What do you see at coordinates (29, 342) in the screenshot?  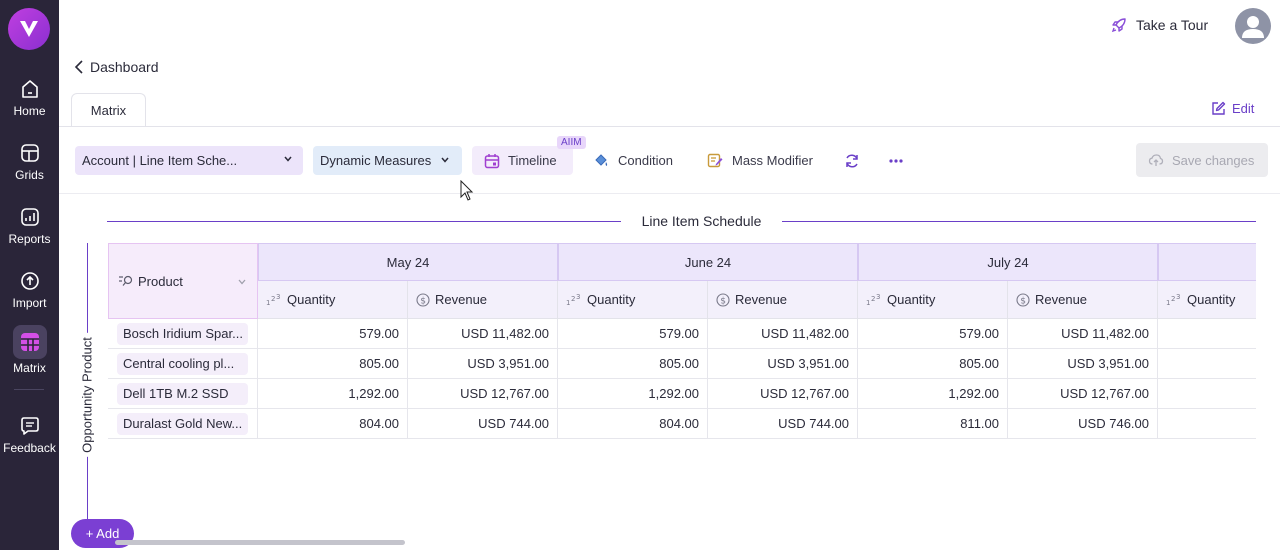 I see `nav-matrix-active-bg` at bounding box center [29, 342].